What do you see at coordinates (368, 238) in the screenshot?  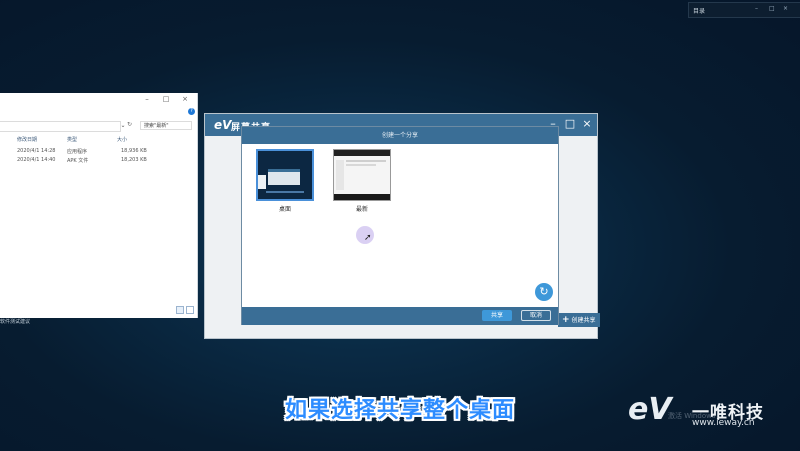 I see `mouse-cursor-icon: ➚` at bounding box center [368, 238].